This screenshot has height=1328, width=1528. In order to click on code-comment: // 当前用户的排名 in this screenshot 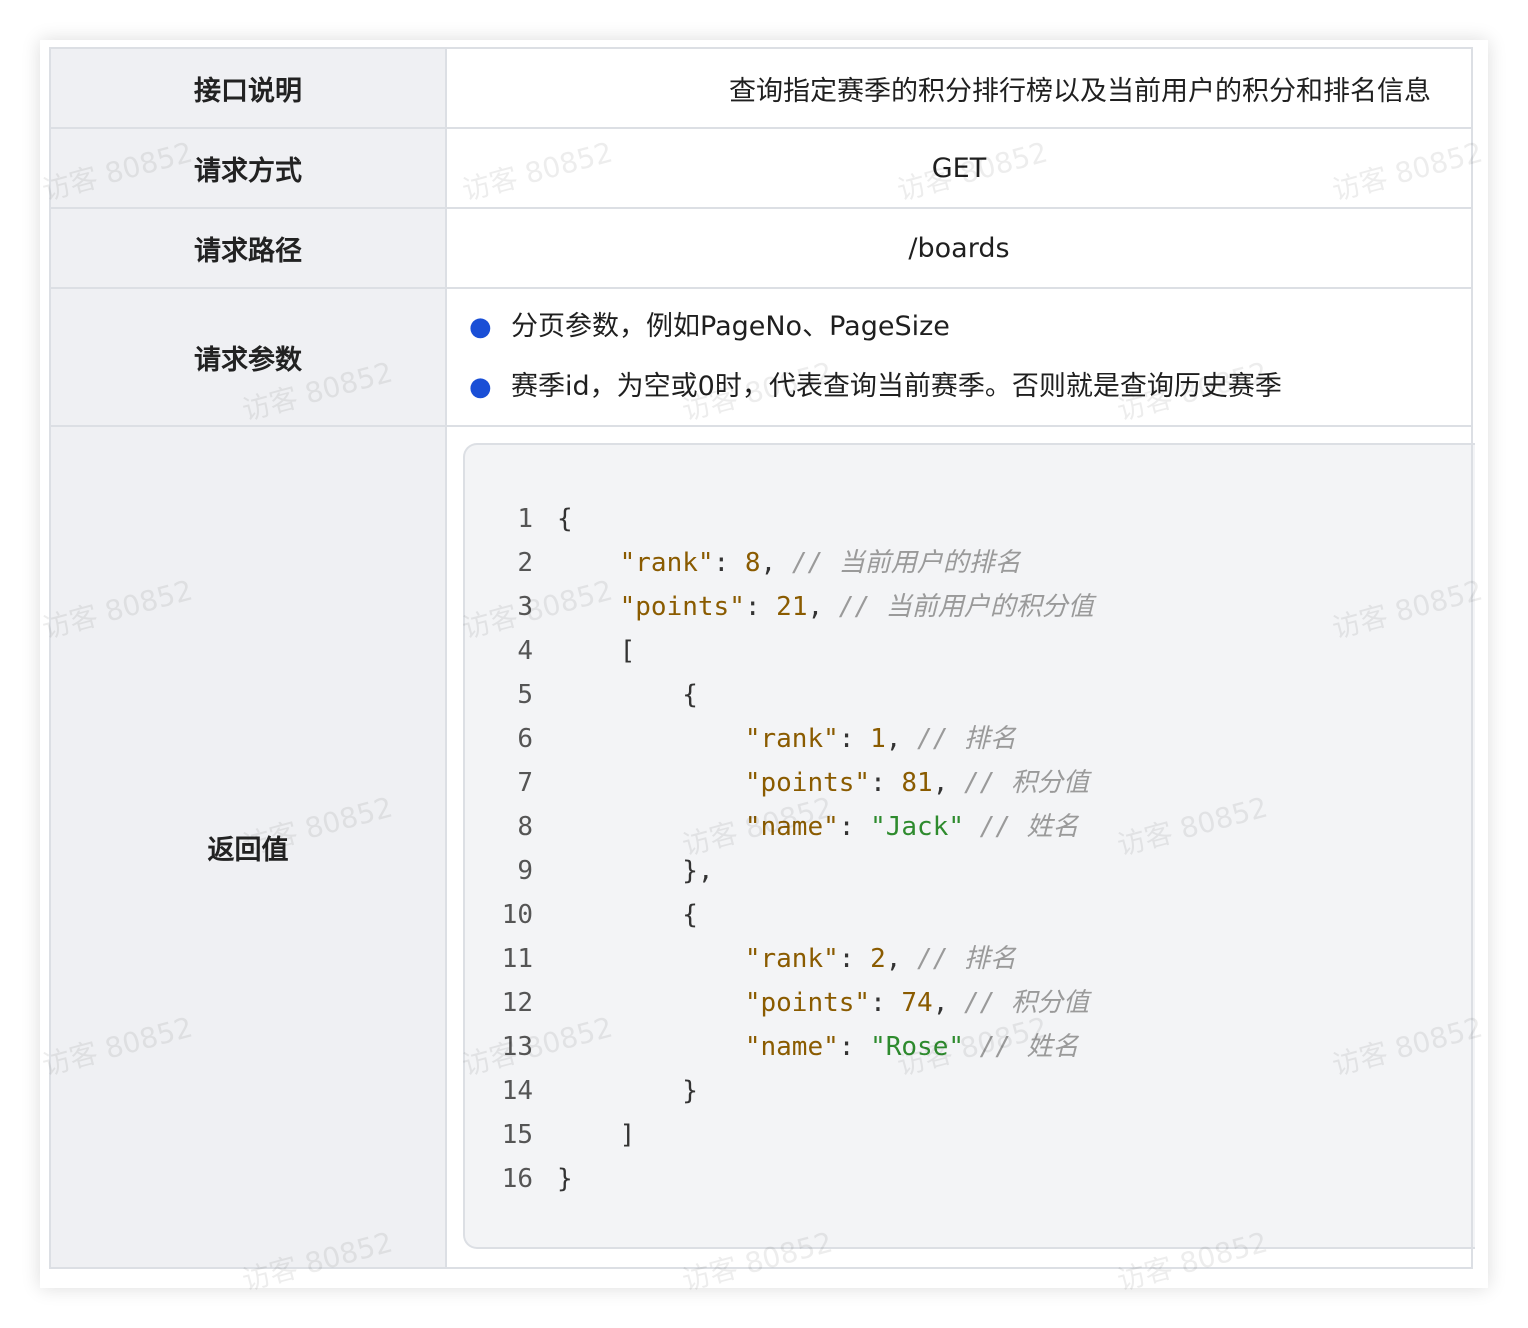, I will do `click(906, 563)`.